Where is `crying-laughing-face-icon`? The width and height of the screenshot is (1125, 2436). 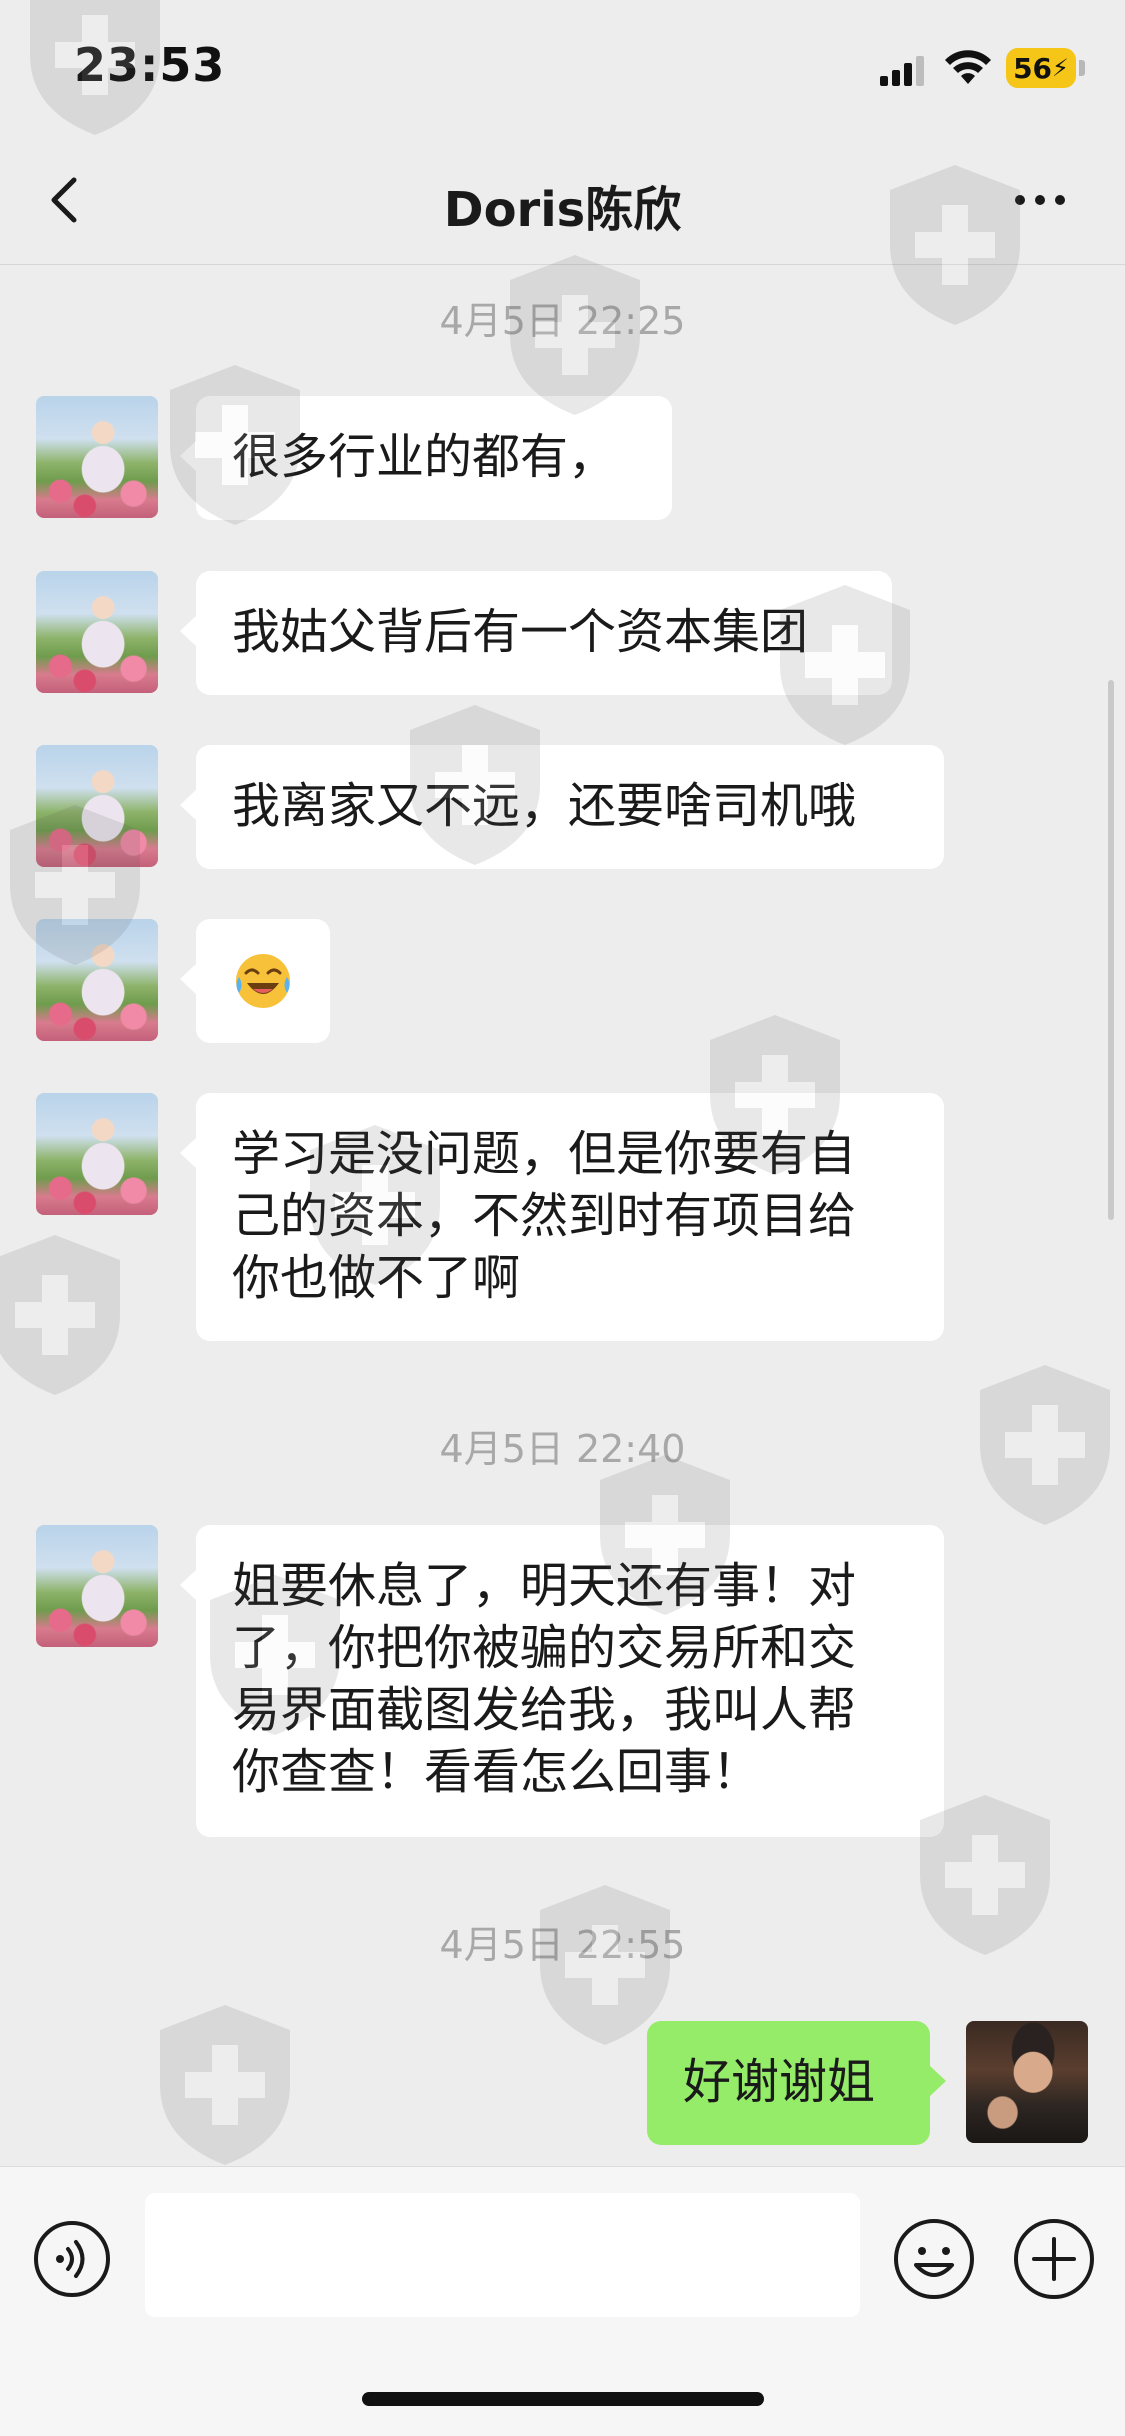 crying-laughing-face-icon is located at coordinates (263, 981).